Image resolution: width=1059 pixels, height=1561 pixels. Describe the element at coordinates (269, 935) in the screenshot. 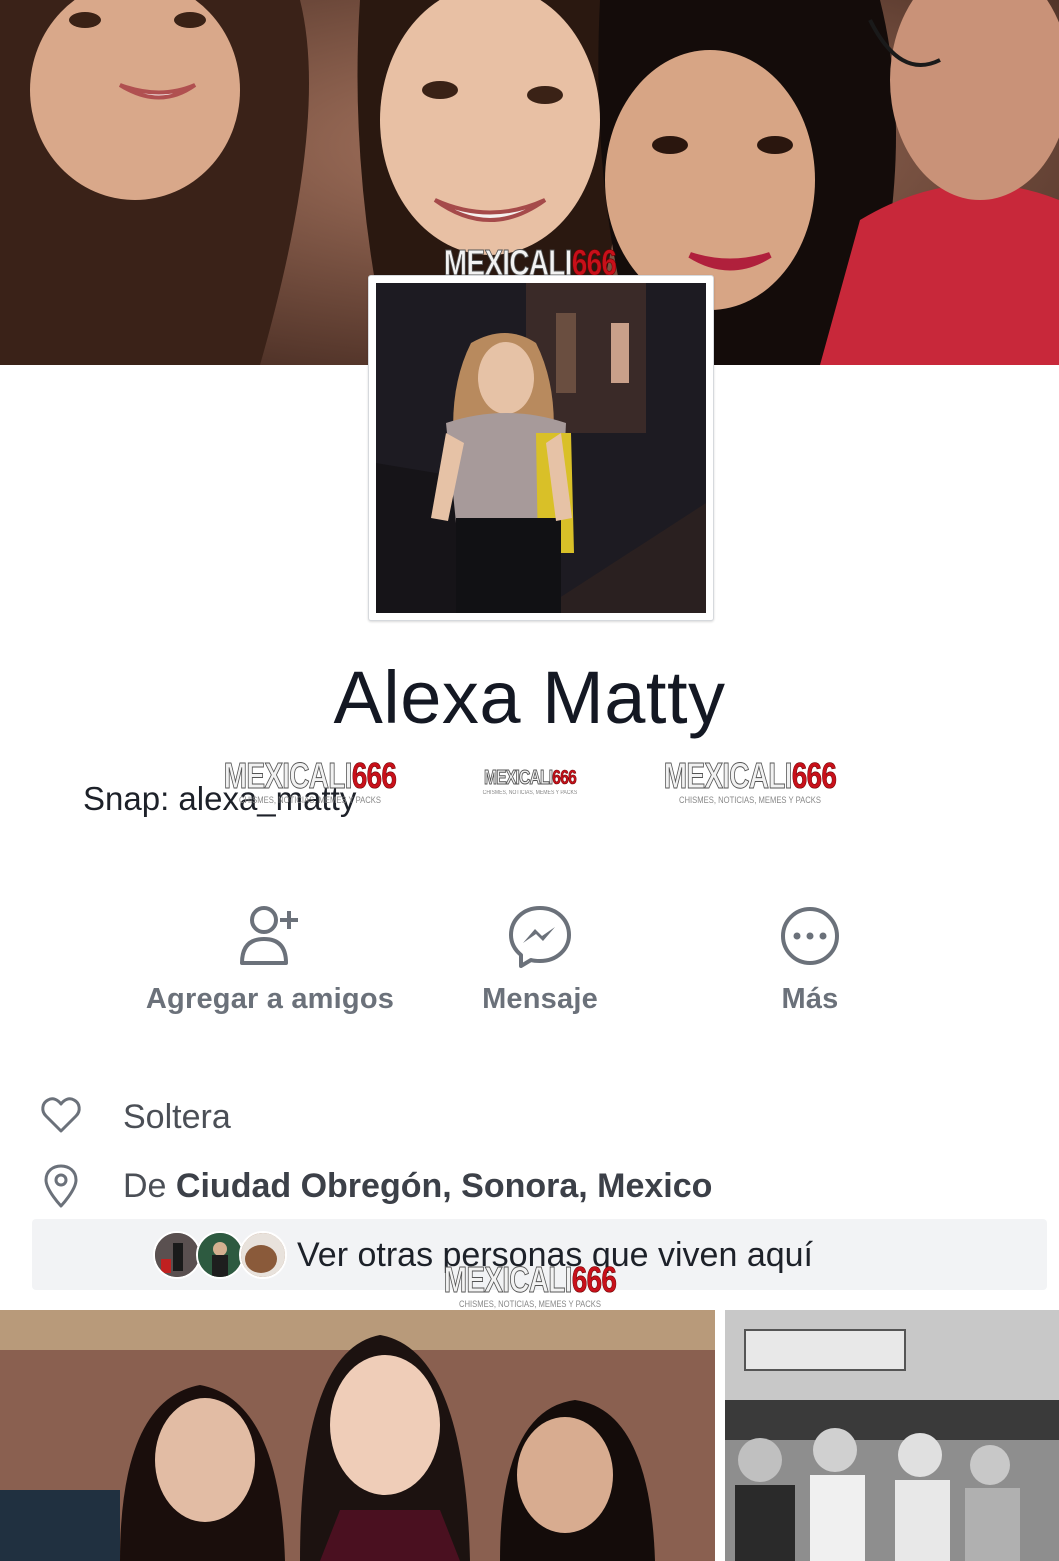

I see `add-friend-icon` at that location.